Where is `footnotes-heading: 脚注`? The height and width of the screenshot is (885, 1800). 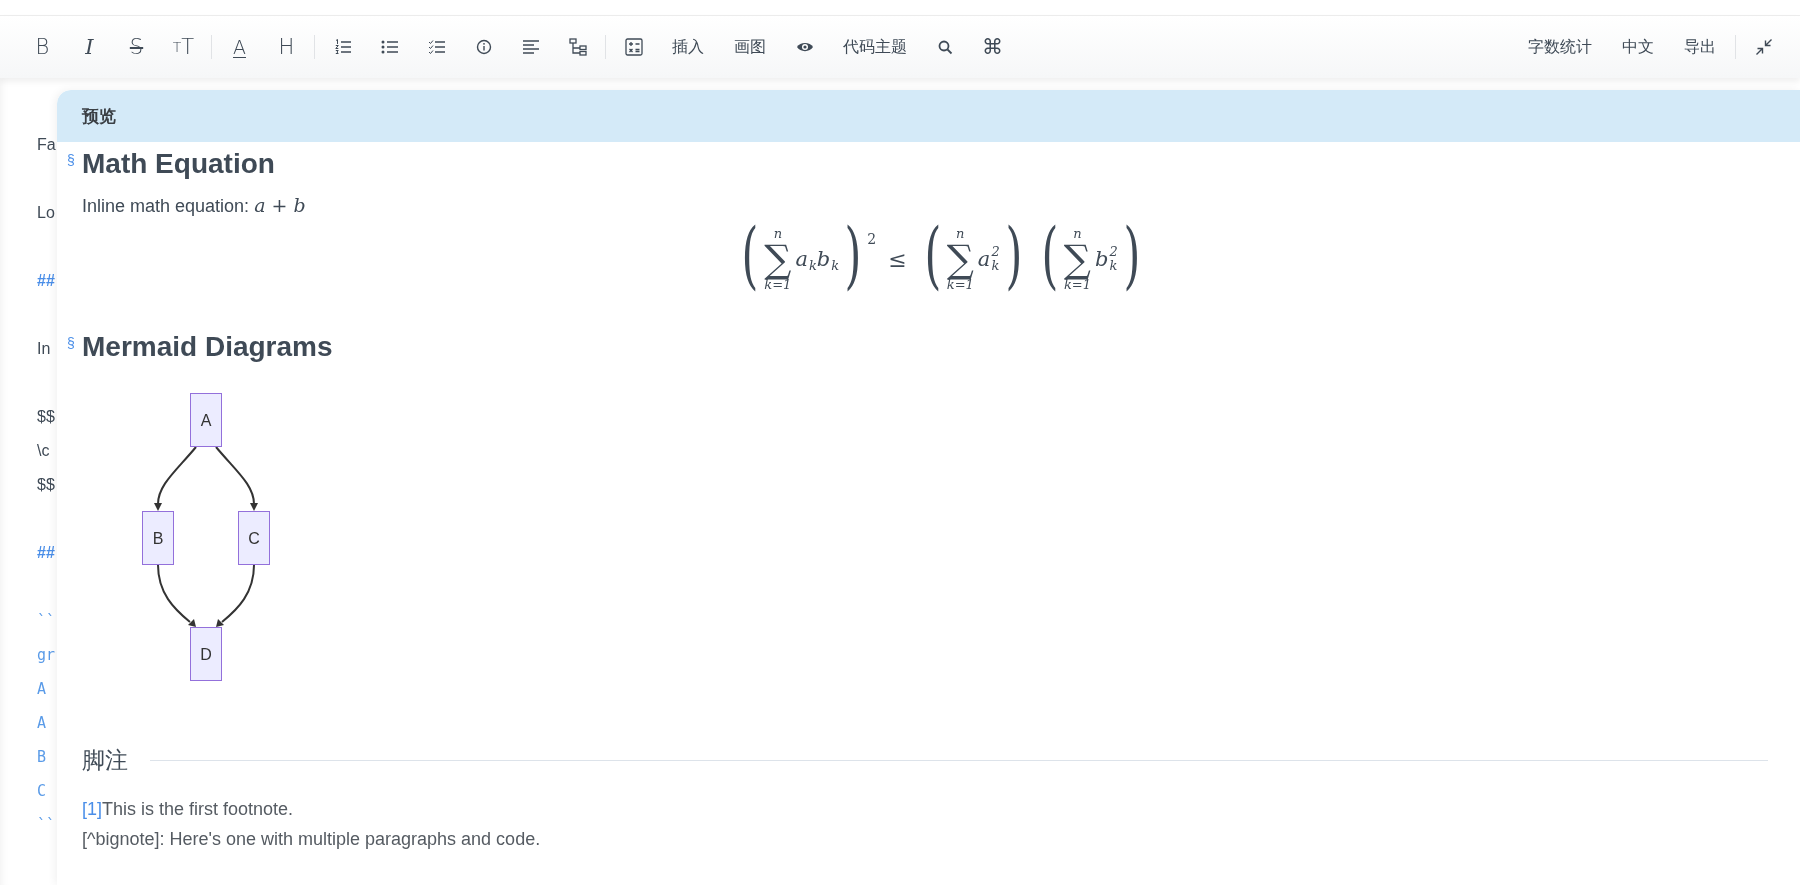 footnotes-heading: 脚注 is located at coordinates (105, 760).